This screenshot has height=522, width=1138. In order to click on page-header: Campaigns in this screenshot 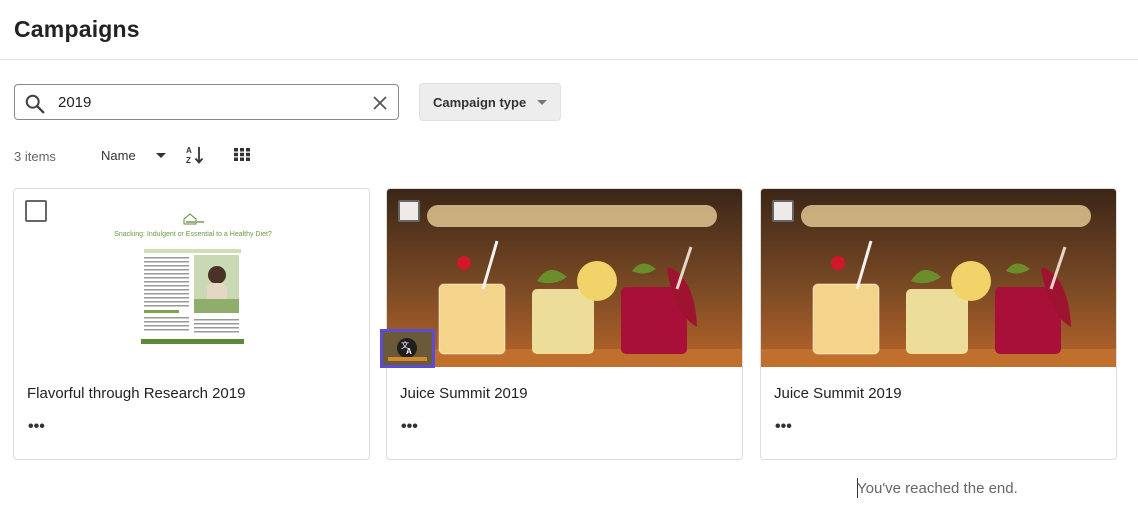, I will do `click(569, 30)`.